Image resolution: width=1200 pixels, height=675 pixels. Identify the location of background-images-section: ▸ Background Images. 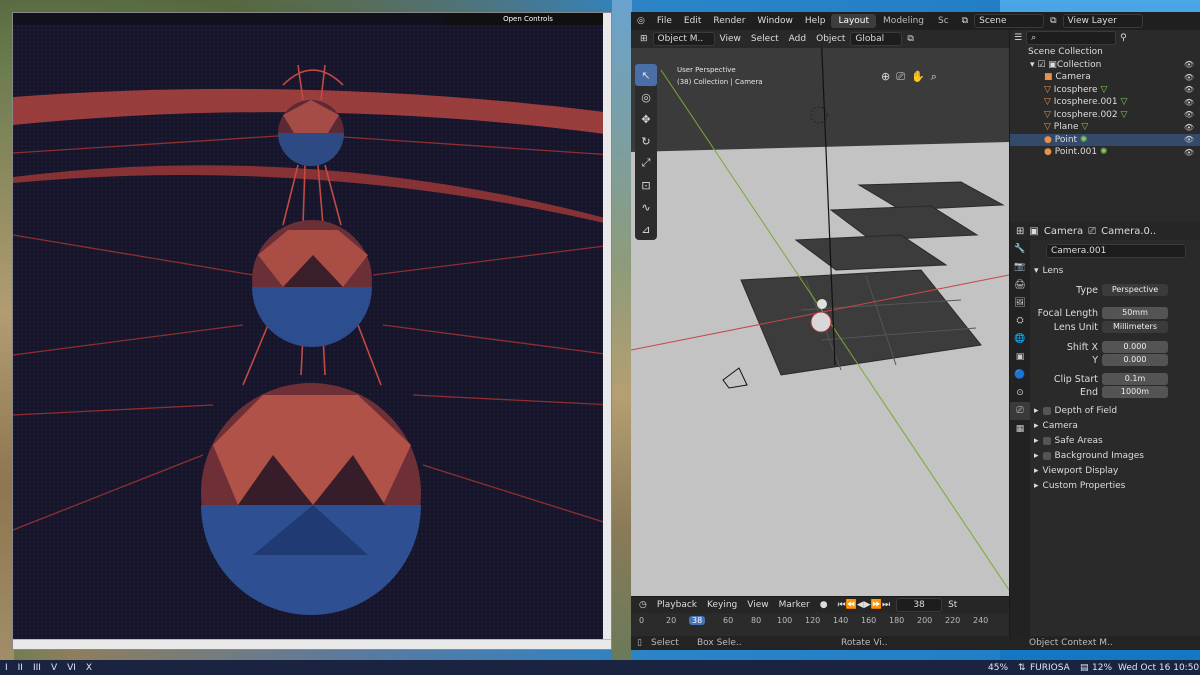
(1115, 456).